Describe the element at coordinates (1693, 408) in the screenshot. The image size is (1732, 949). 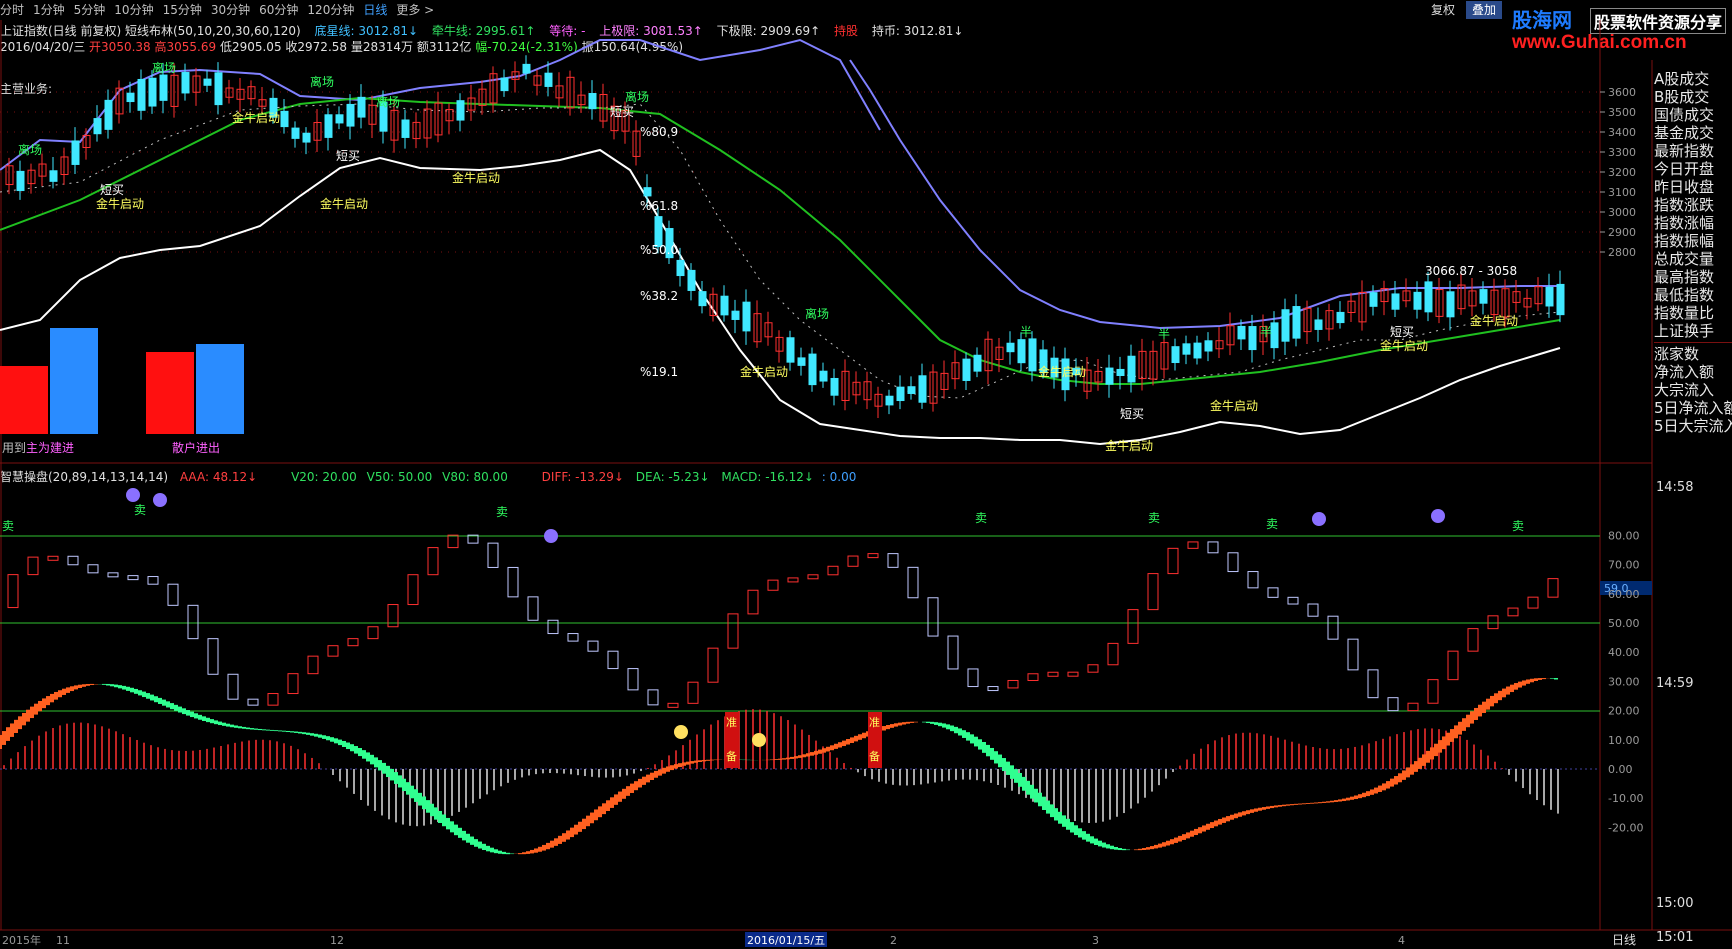
I see `list-item: 5日净流入额` at that location.